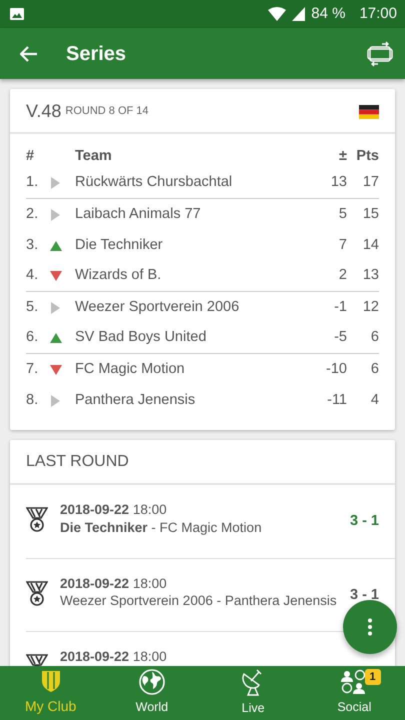 The height and width of the screenshot is (720, 405). Describe the element at coordinates (277, 14) in the screenshot. I see `wifi-icon` at that location.